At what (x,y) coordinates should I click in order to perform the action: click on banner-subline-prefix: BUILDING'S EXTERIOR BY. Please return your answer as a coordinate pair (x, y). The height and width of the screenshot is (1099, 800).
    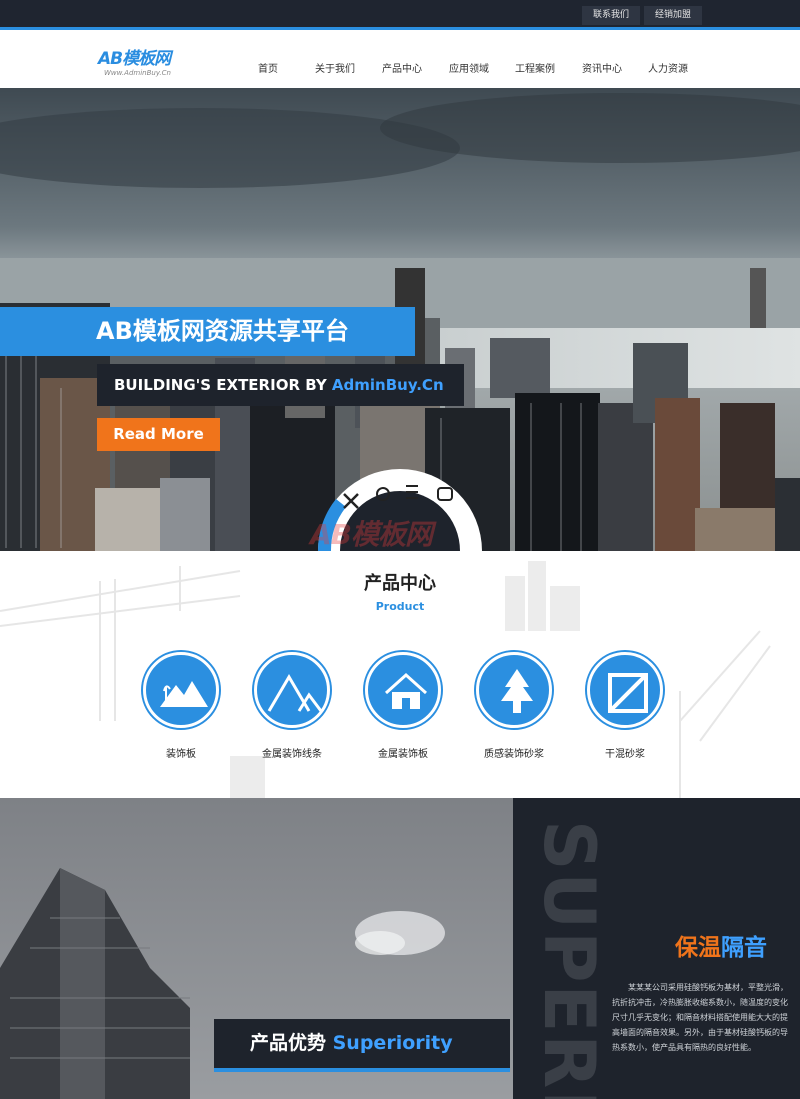
    Looking at the image, I should click on (223, 385).